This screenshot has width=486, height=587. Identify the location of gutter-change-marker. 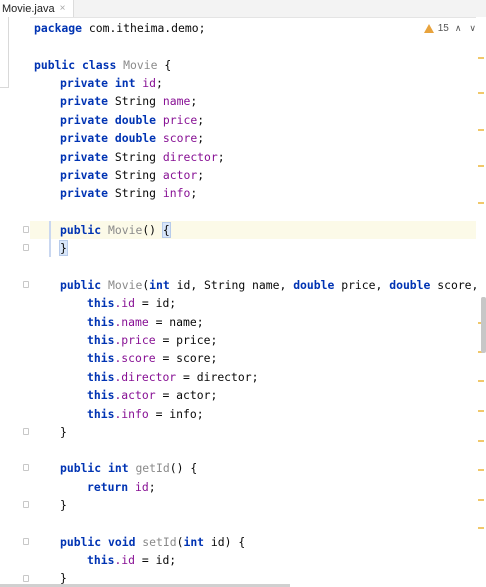
(50, 239).